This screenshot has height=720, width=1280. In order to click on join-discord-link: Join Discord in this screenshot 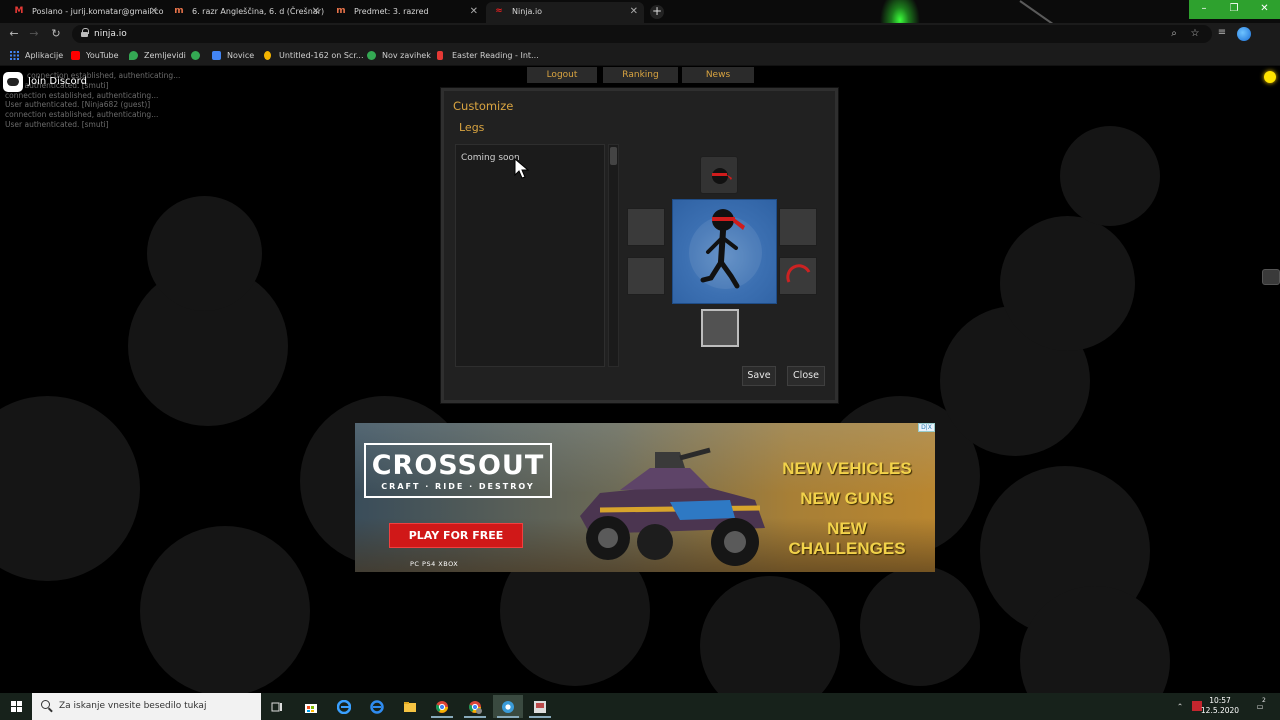, I will do `click(57, 81)`.